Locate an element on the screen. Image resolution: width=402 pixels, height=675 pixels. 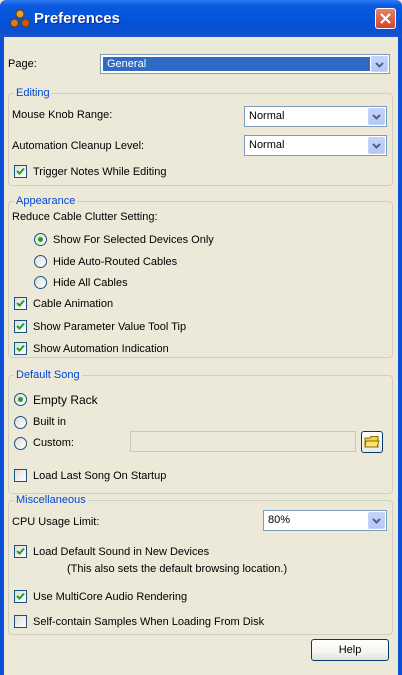
automation-cleanup-label: Automation Cleanup Level: is located at coordinates (78, 146).